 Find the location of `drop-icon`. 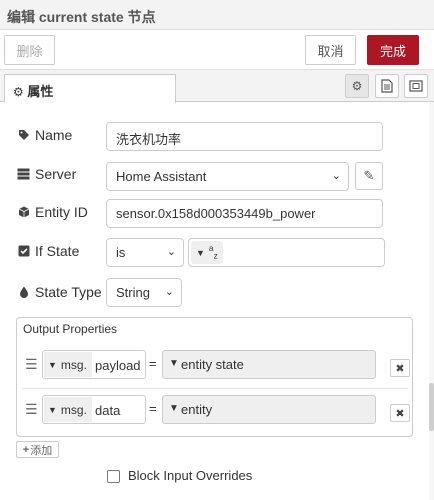

drop-icon is located at coordinates (23, 292).